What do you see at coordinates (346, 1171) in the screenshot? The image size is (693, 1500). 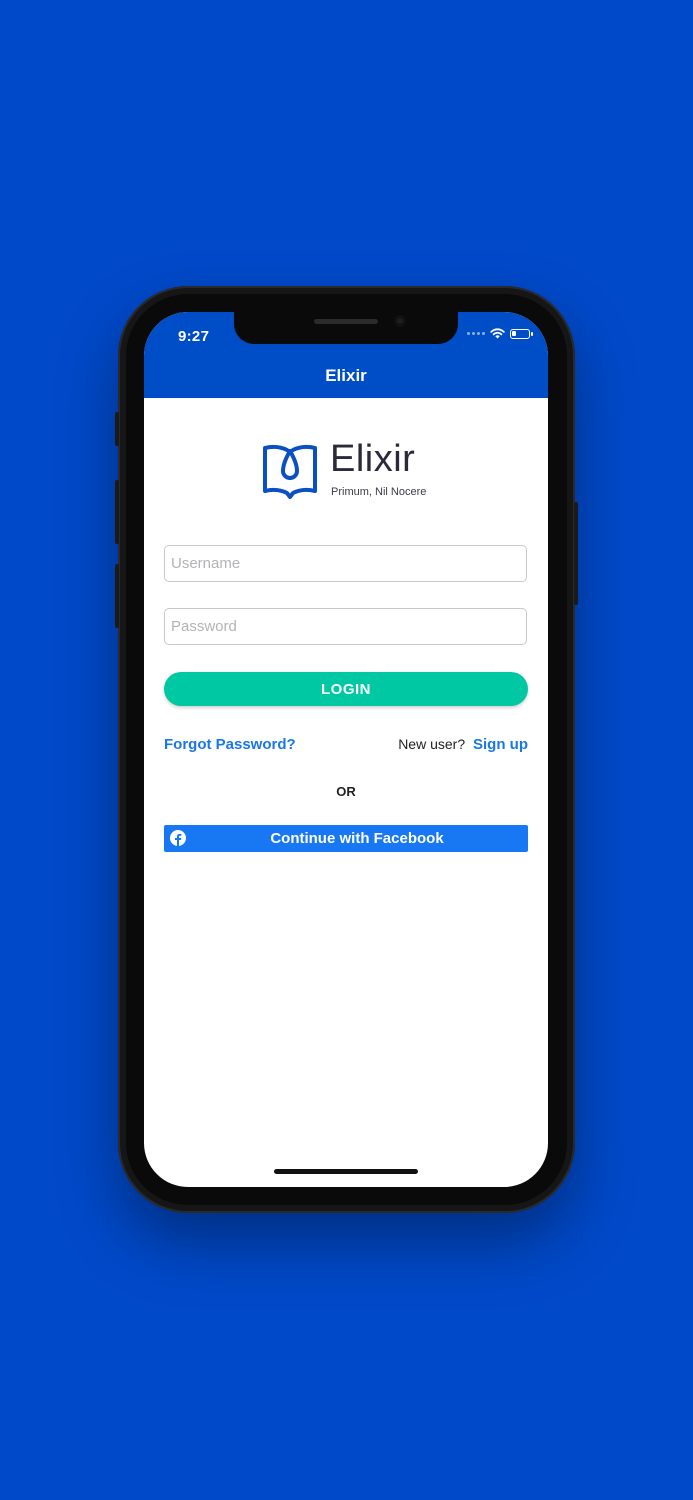 I see `home-indicator` at bounding box center [346, 1171].